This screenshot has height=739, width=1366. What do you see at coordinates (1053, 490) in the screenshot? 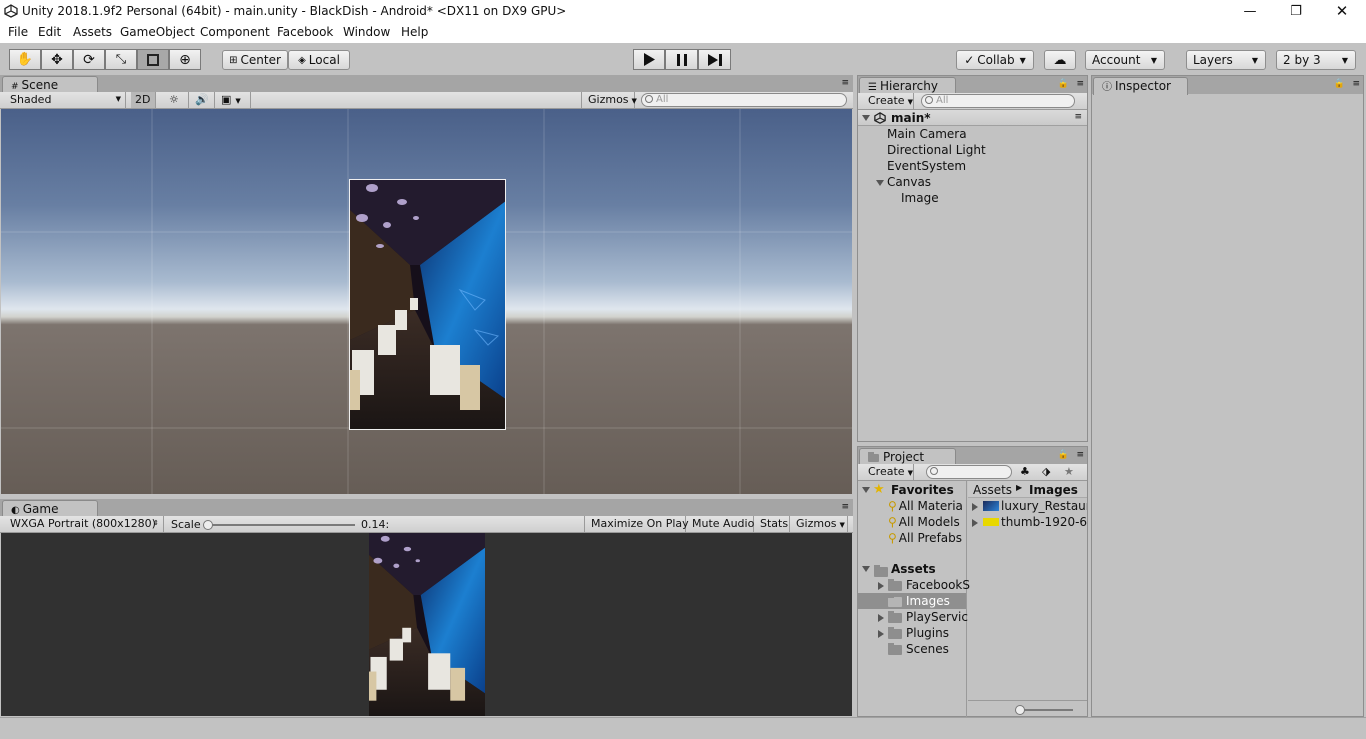
I see `breadcrumb-images: Images` at bounding box center [1053, 490].